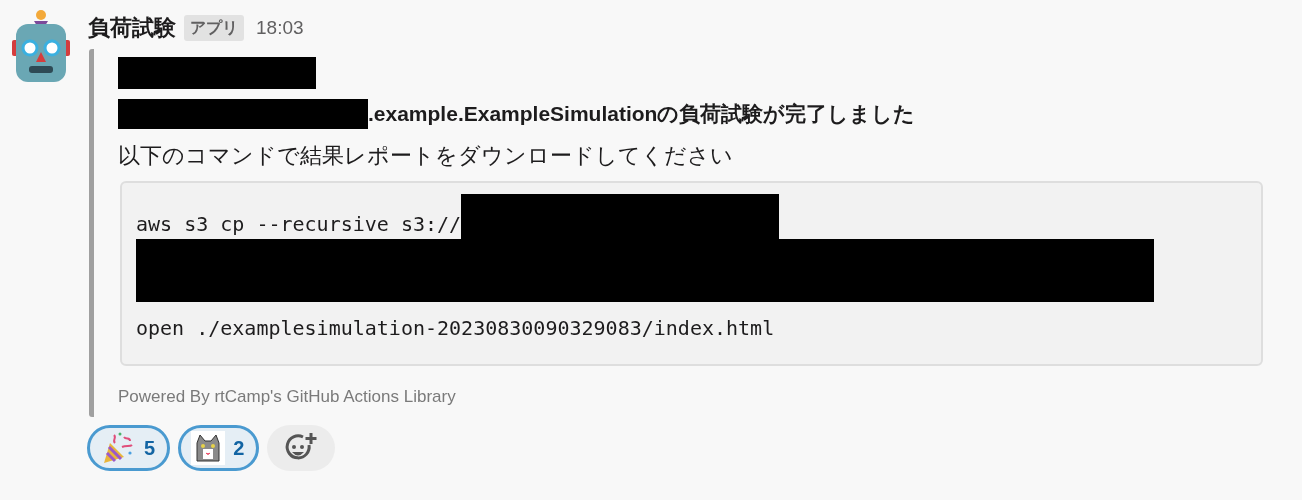 The height and width of the screenshot is (500, 1302). Describe the element at coordinates (132, 28) in the screenshot. I see `sender-name: 負荷試験` at that location.